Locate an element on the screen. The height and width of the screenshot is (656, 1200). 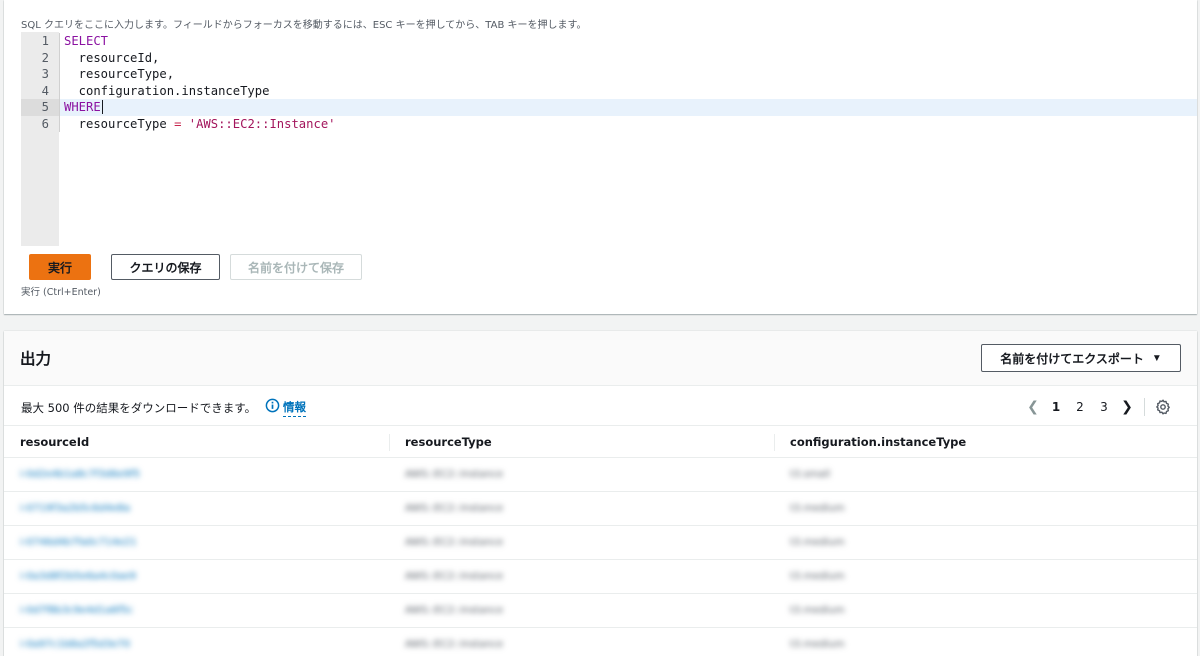
export-as-label: 名前を付けてエクスポート is located at coordinates (1072, 358).